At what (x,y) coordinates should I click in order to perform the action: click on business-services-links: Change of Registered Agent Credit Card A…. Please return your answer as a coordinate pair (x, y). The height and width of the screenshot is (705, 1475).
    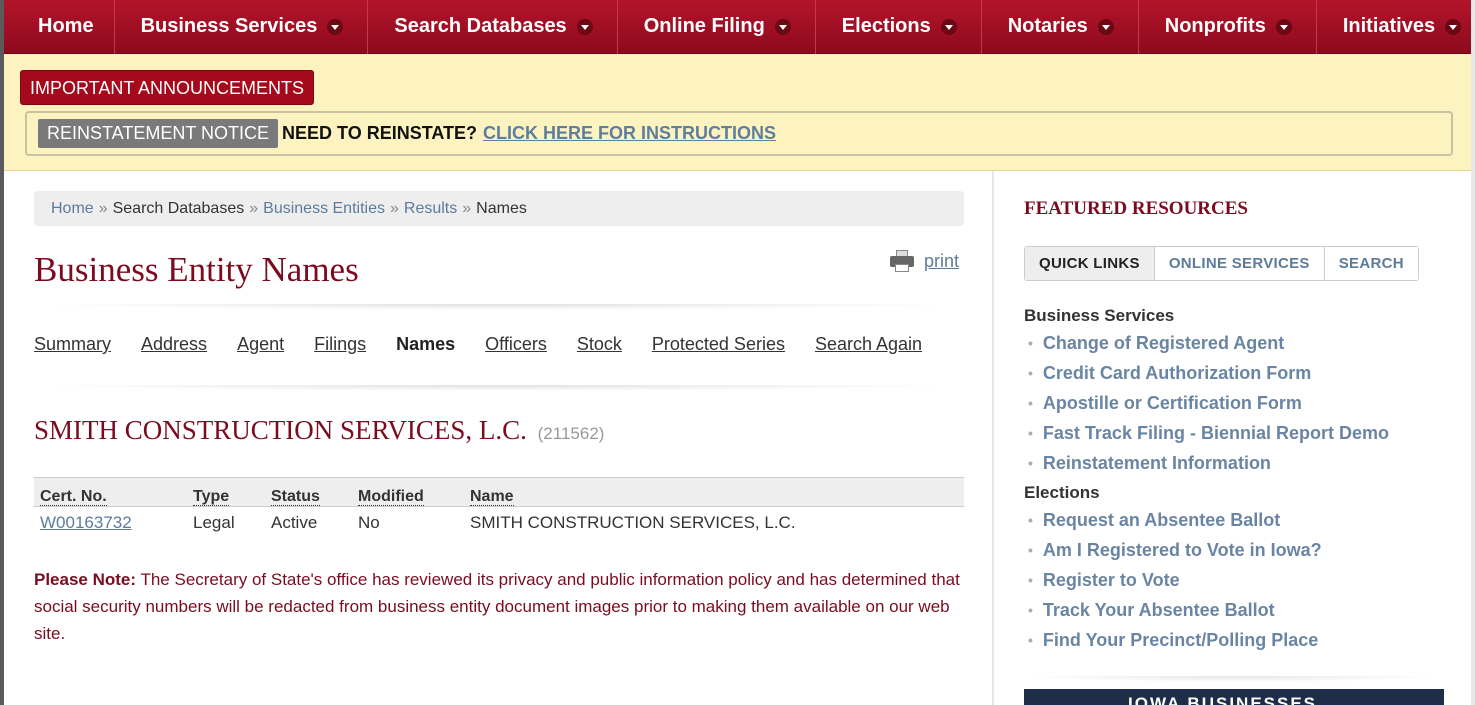
    Looking at the image, I should click on (1206, 403).